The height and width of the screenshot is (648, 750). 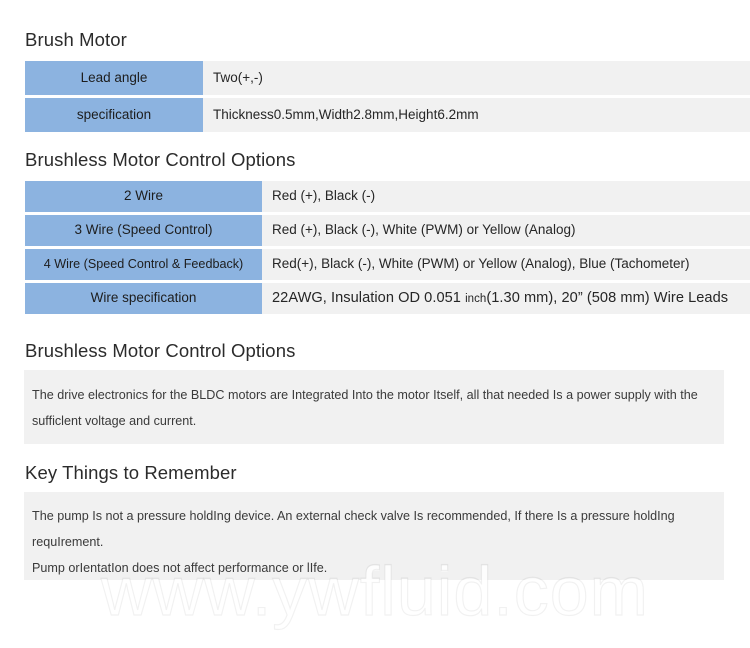 What do you see at coordinates (160, 159) in the screenshot?
I see `page-title-bldc-control-table: Brushless Motor Control Options` at bounding box center [160, 159].